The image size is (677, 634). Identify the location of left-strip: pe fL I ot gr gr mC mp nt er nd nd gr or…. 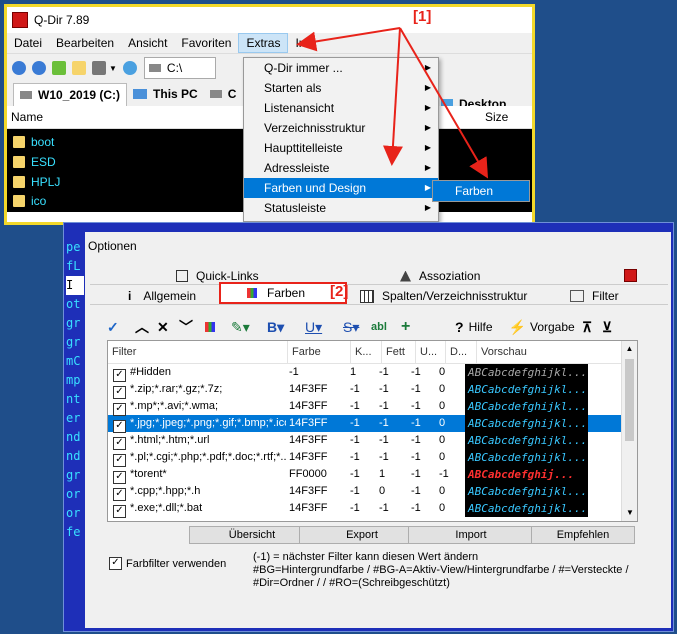
(75, 390).